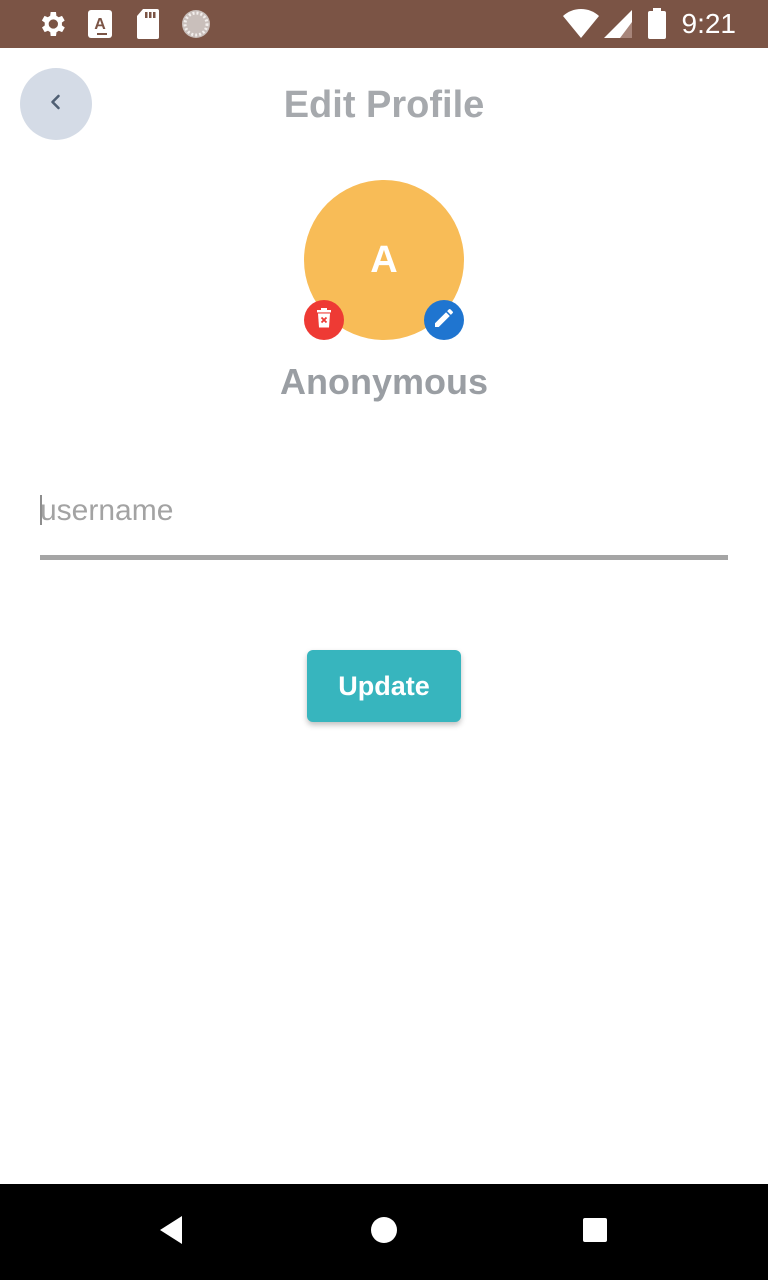  What do you see at coordinates (383, 381) in the screenshot?
I see `profile-name: Anonymous` at bounding box center [383, 381].